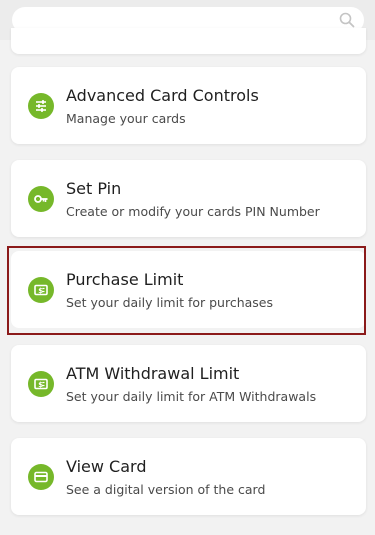  Describe the element at coordinates (41, 477) in the screenshot. I see `credit-card-icon` at that location.